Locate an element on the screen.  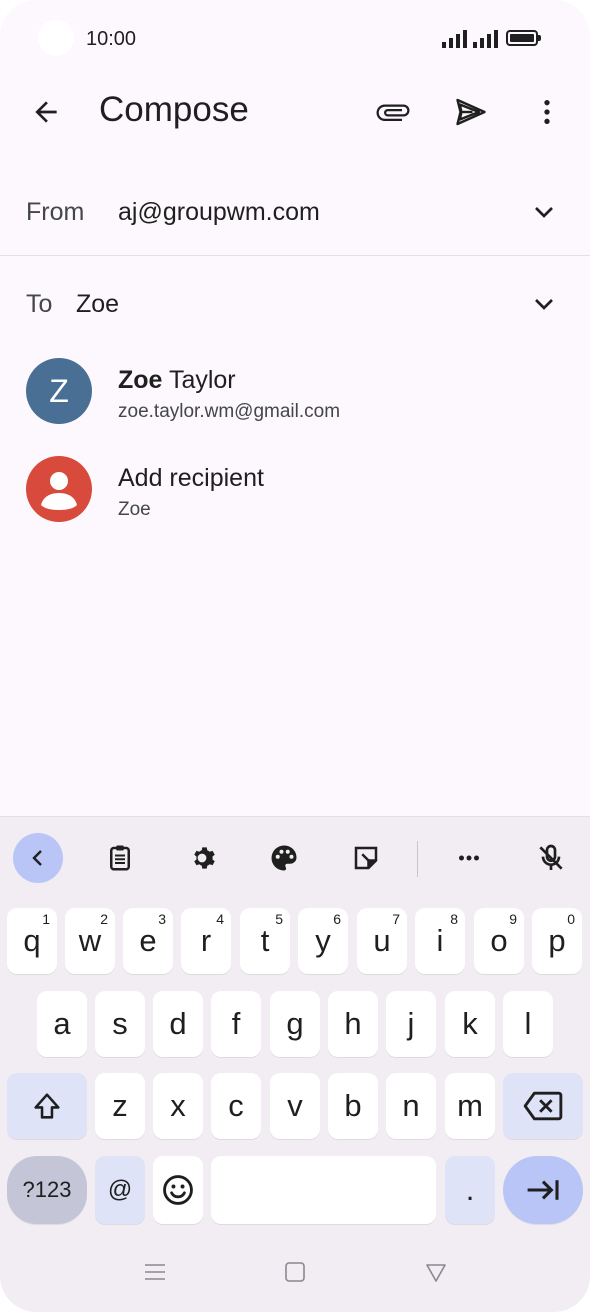
add-recipient-suggestion: Add recipient Zoe is located at coordinates (295, 489).